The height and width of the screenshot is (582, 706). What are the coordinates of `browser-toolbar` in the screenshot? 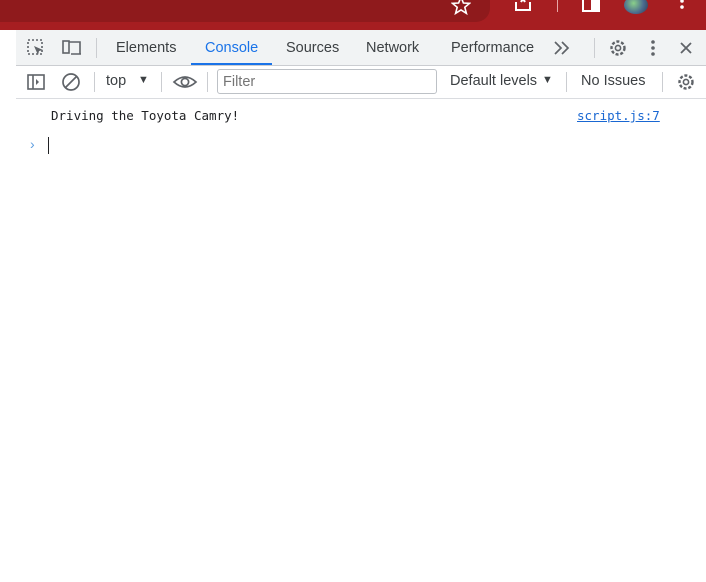 It's located at (353, 15).